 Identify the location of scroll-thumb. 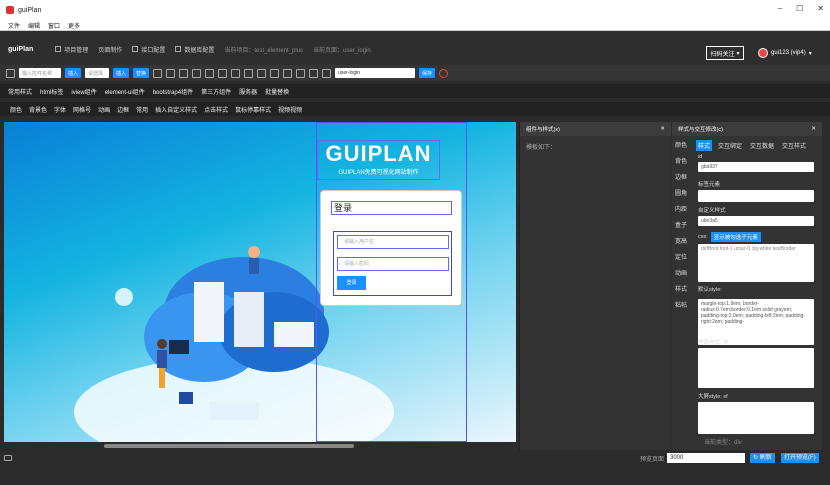
(229, 446).